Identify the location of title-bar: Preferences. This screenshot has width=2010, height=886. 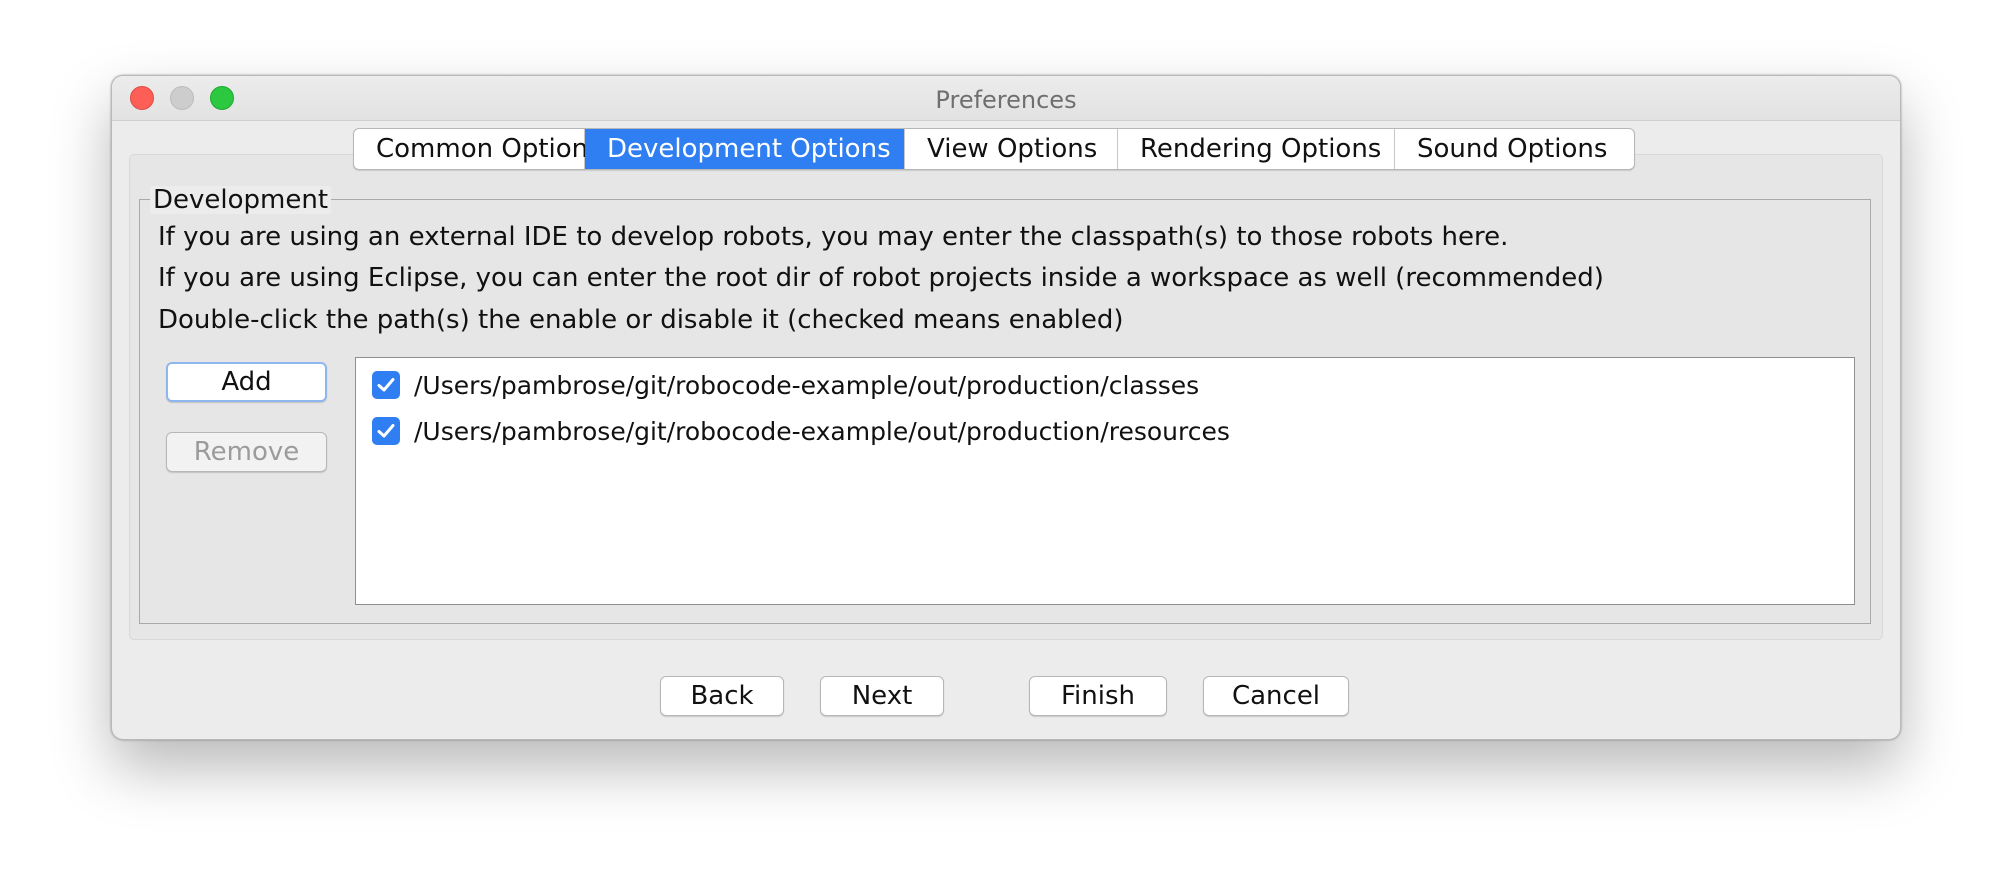
(1006, 98).